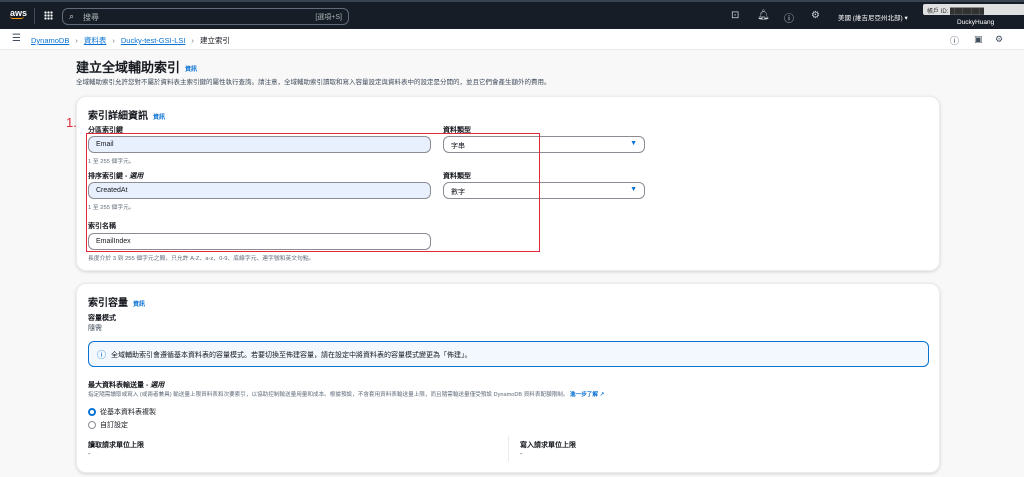 The width and height of the screenshot is (1024, 477). I want to click on search-shortcut: [選項+S], so click(328, 17).